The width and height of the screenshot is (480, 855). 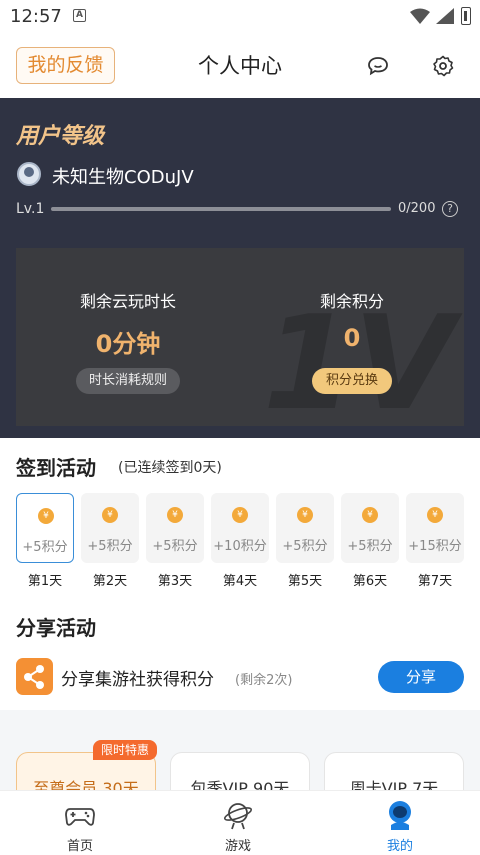 I want to click on signin-day-label: 第4天, so click(x=240, y=581).